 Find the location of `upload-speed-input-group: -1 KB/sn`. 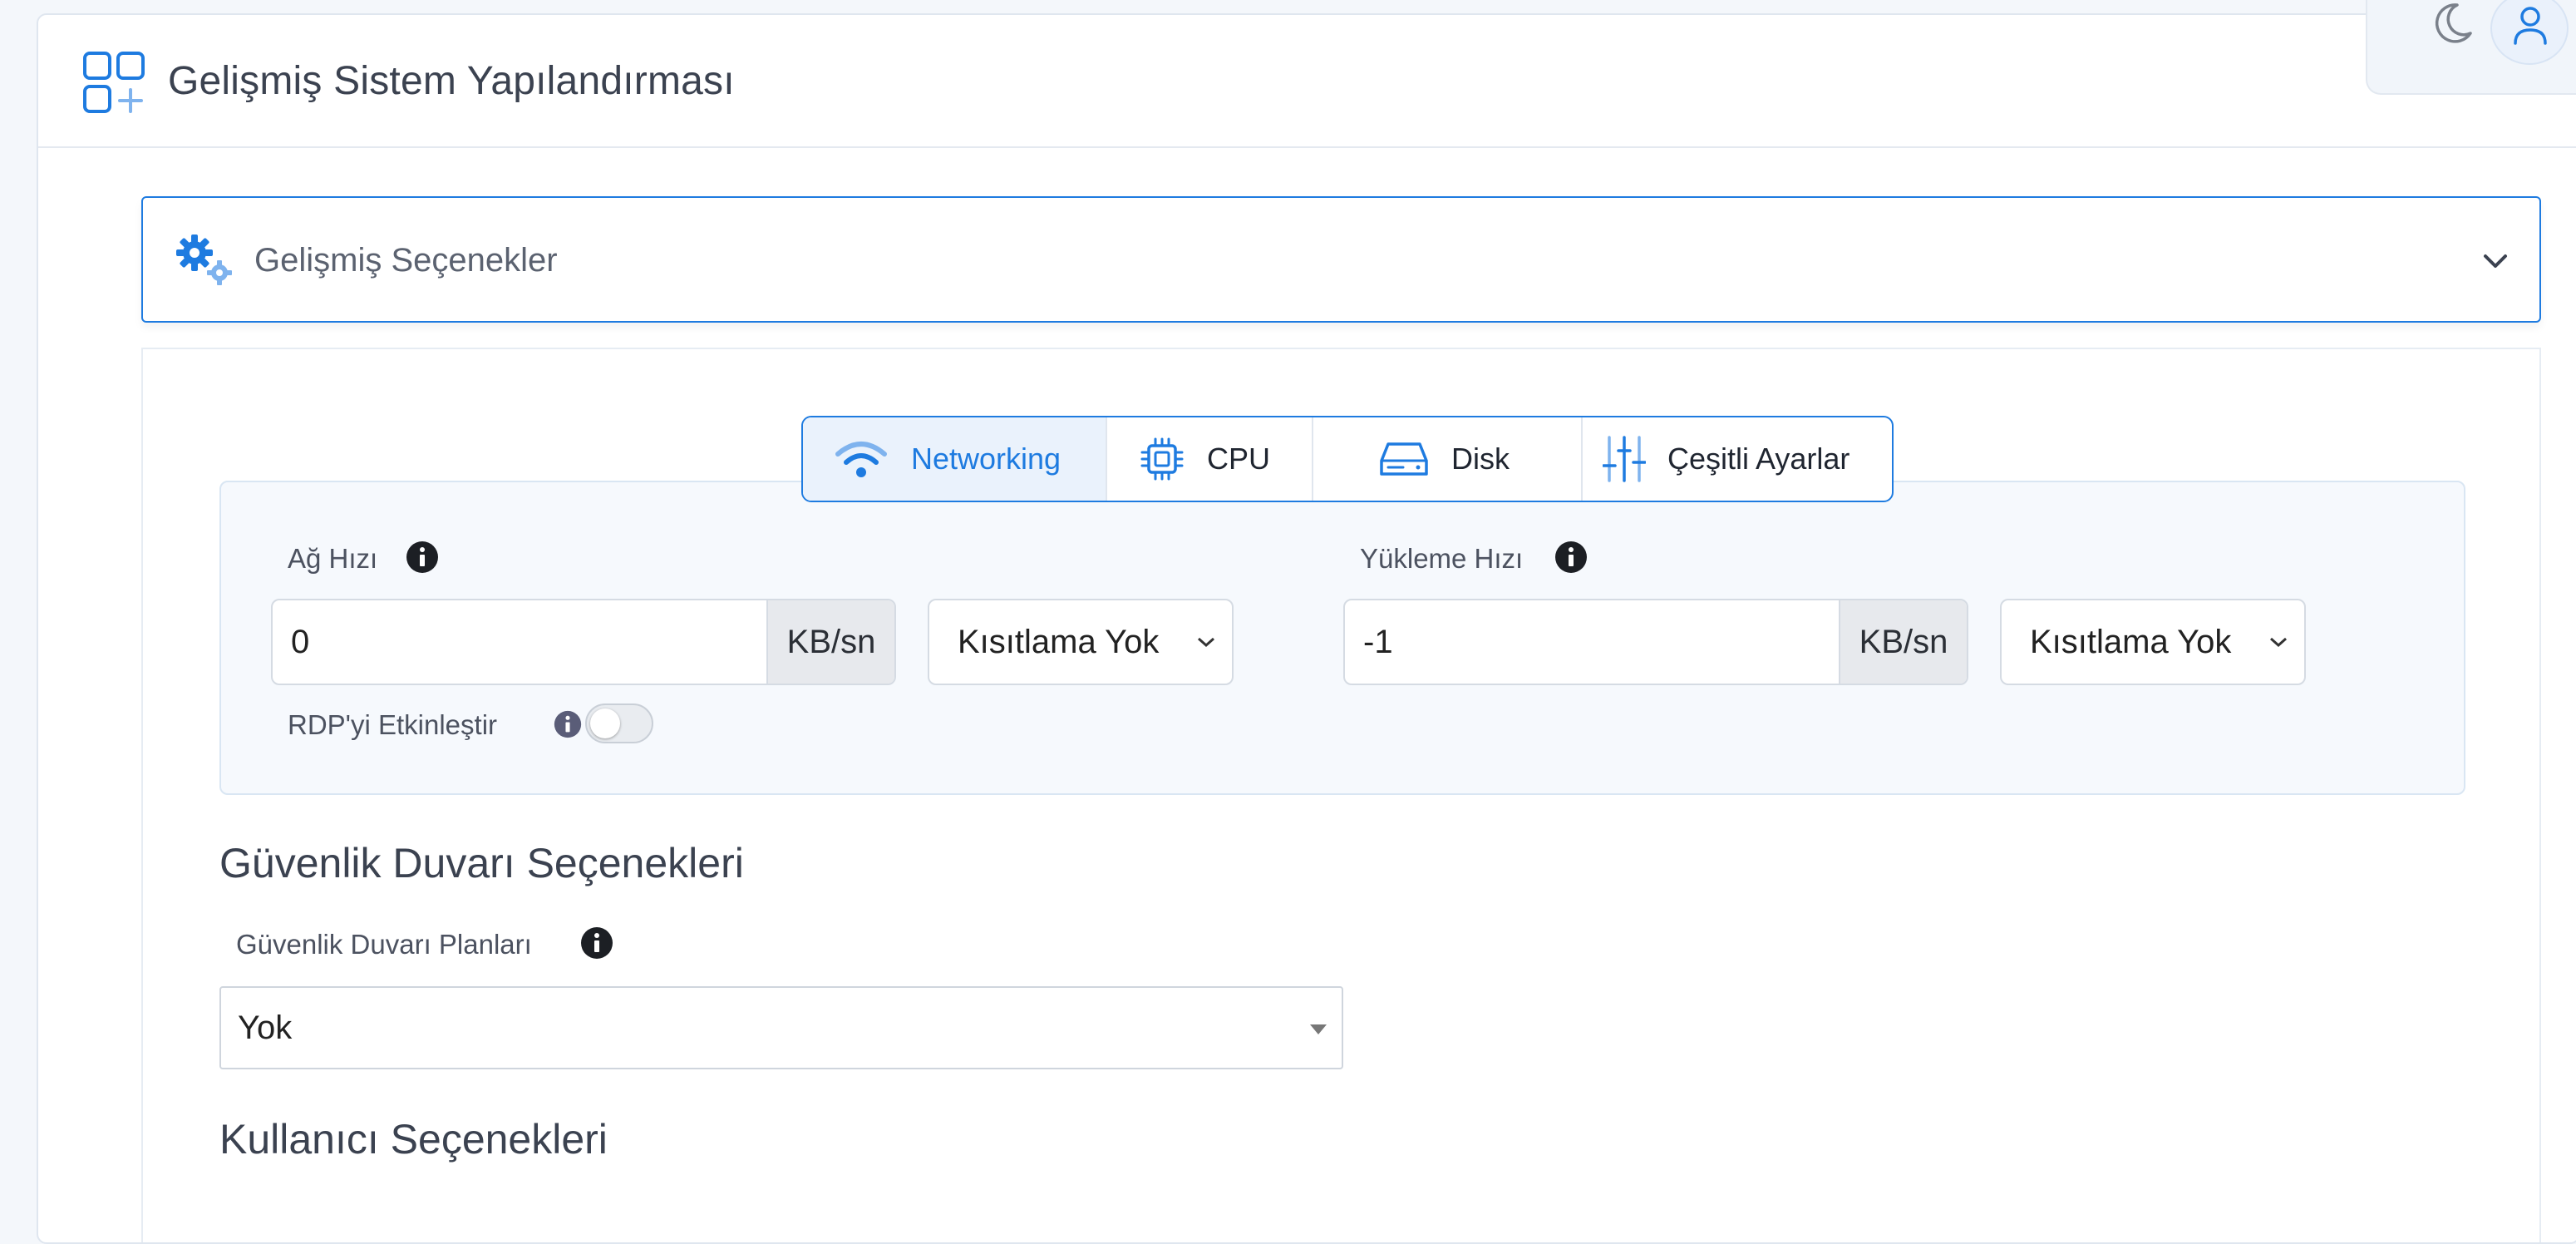

upload-speed-input-group: -1 KB/sn is located at coordinates (1655, 642).